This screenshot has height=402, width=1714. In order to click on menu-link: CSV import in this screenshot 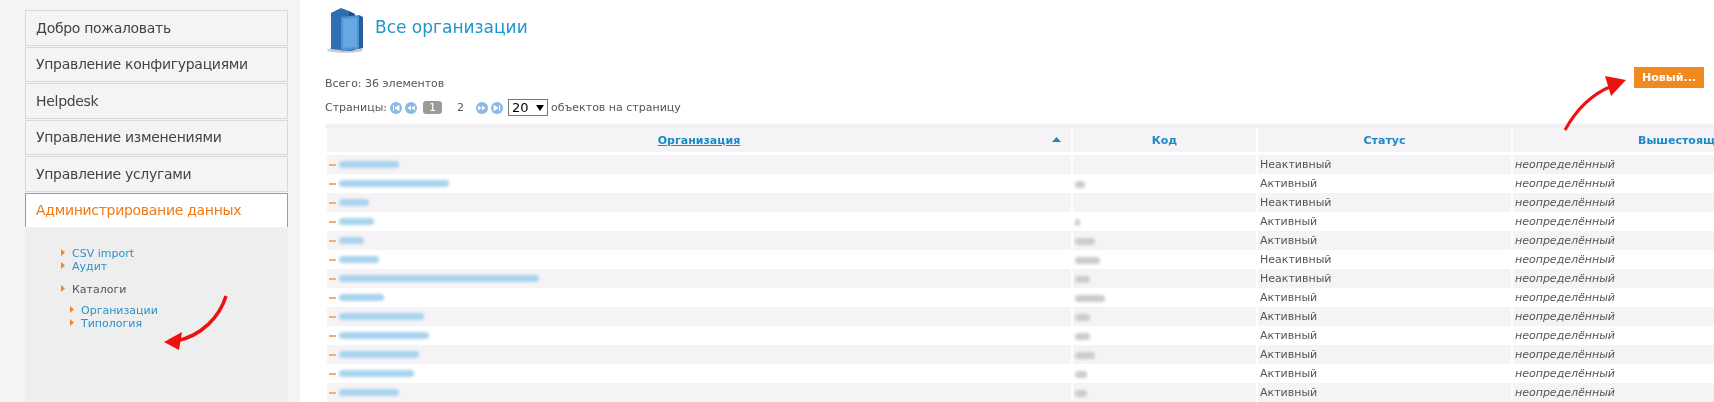, I will do `click(103, 254)`.